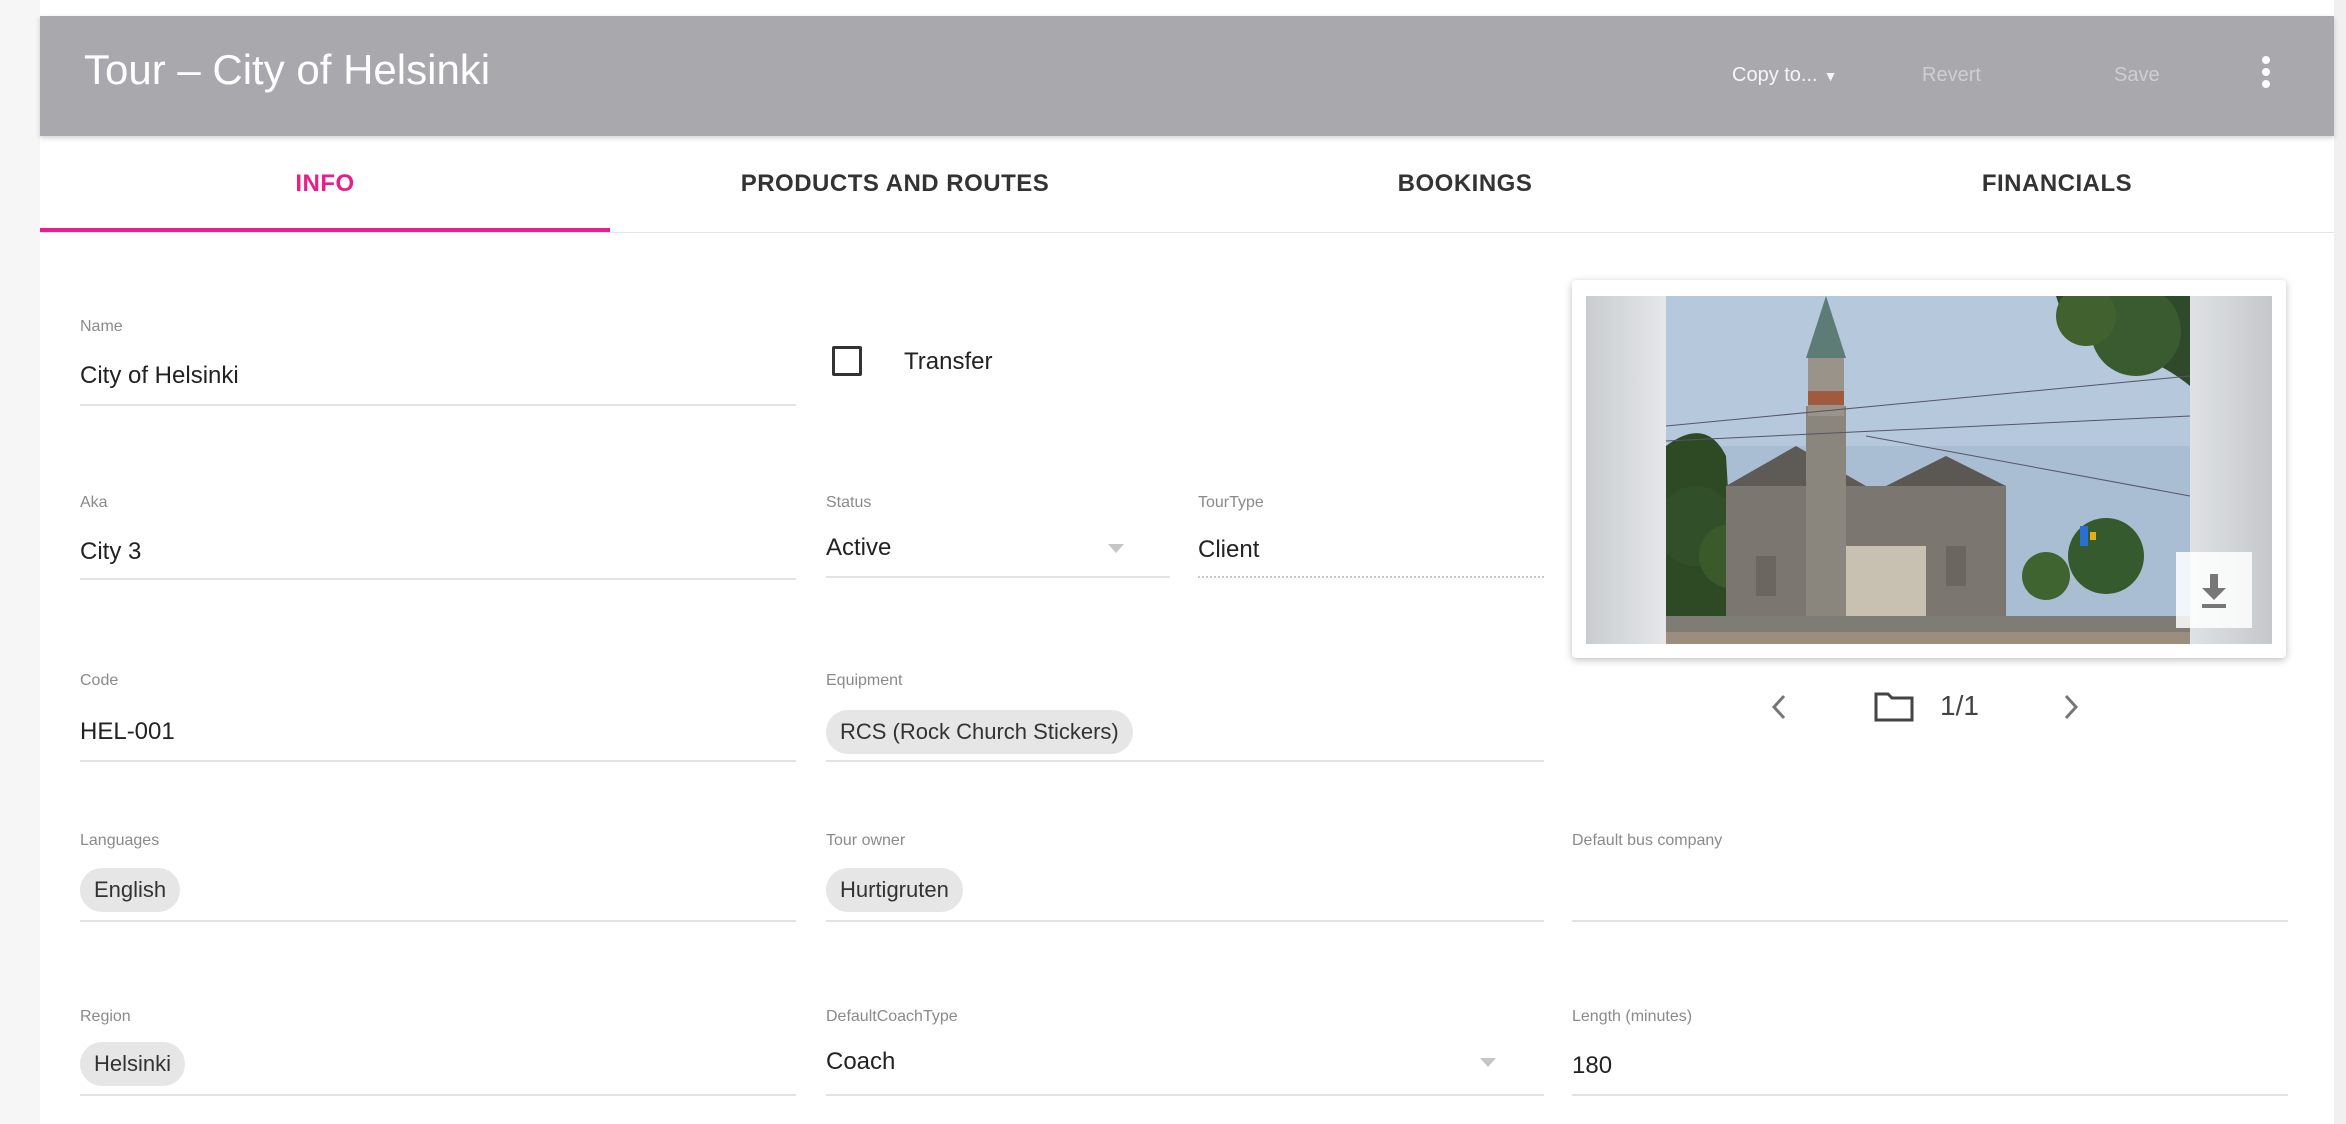 The height and width of the screenshot is (1124, 2346). Describe the element at coordinates (847, 361) in the screenshot. I see `transfer-checkbox` at that location.